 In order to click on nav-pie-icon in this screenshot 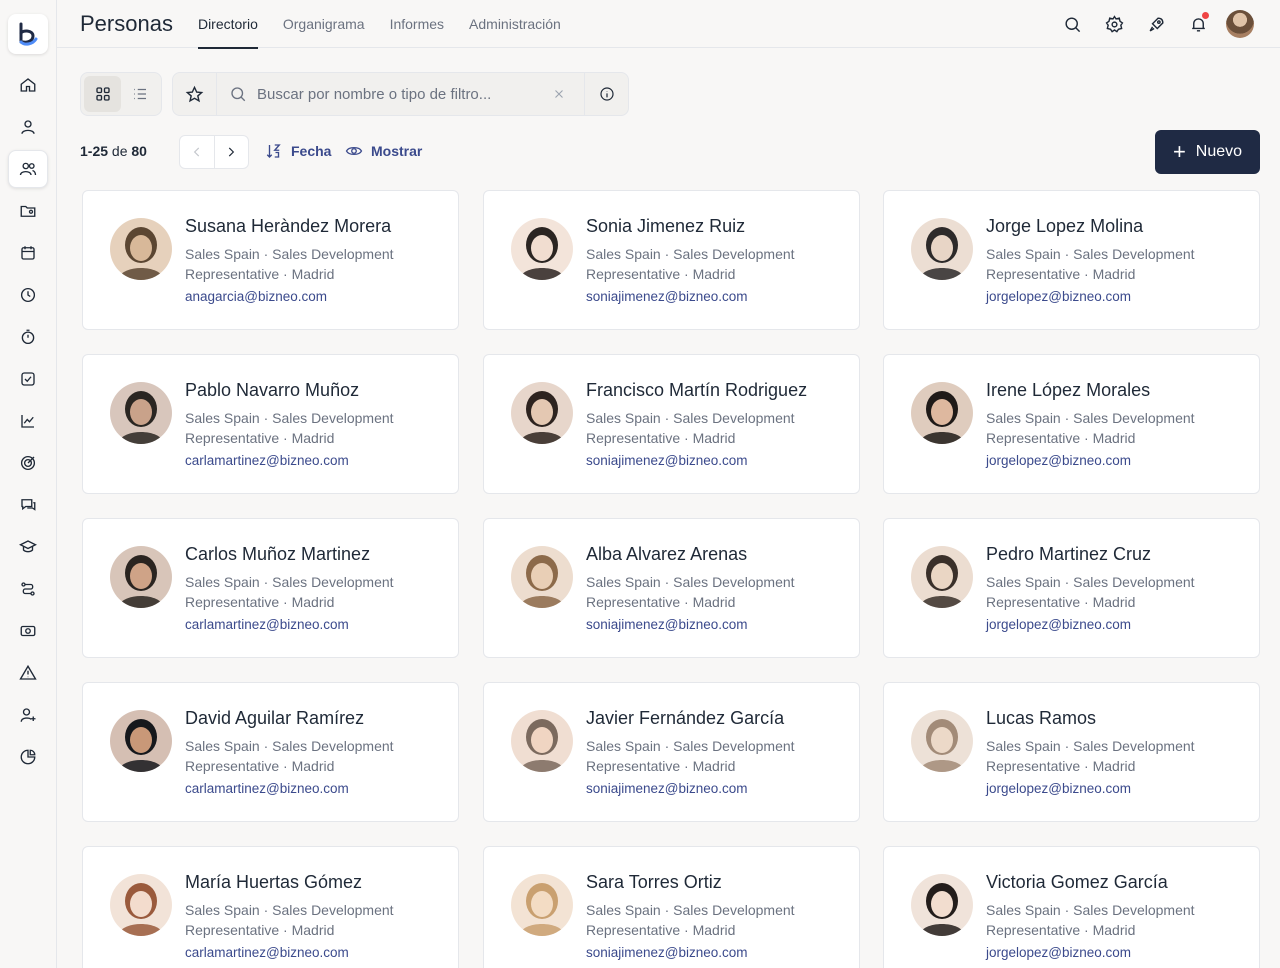, I will do `click(28, 757)`.